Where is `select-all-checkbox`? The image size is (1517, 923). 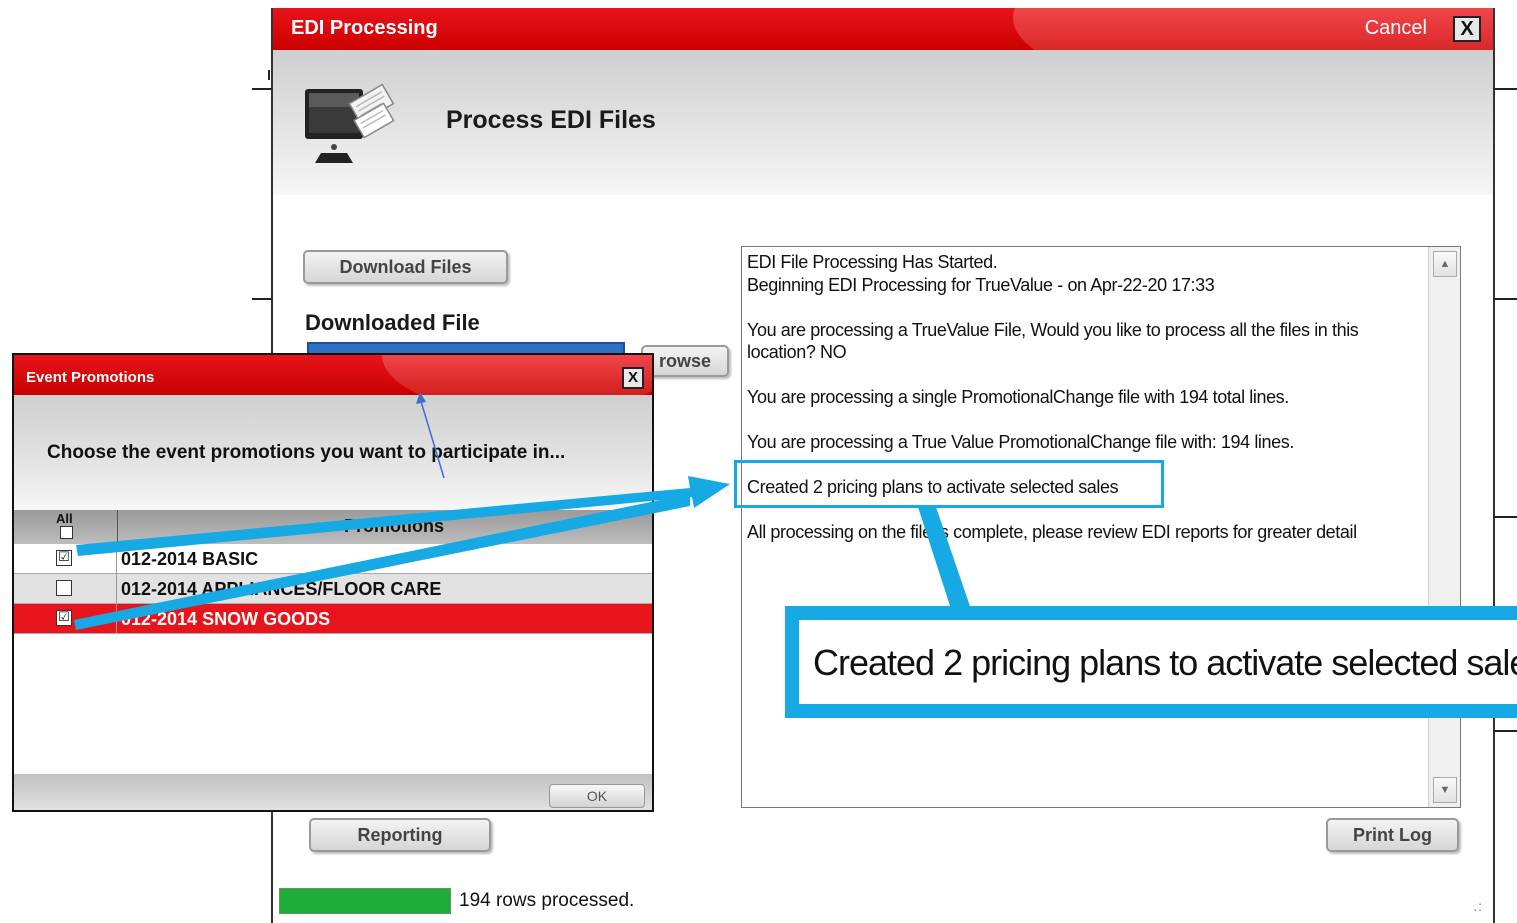
select-all-checkbox is located at coordinates (66, 532).